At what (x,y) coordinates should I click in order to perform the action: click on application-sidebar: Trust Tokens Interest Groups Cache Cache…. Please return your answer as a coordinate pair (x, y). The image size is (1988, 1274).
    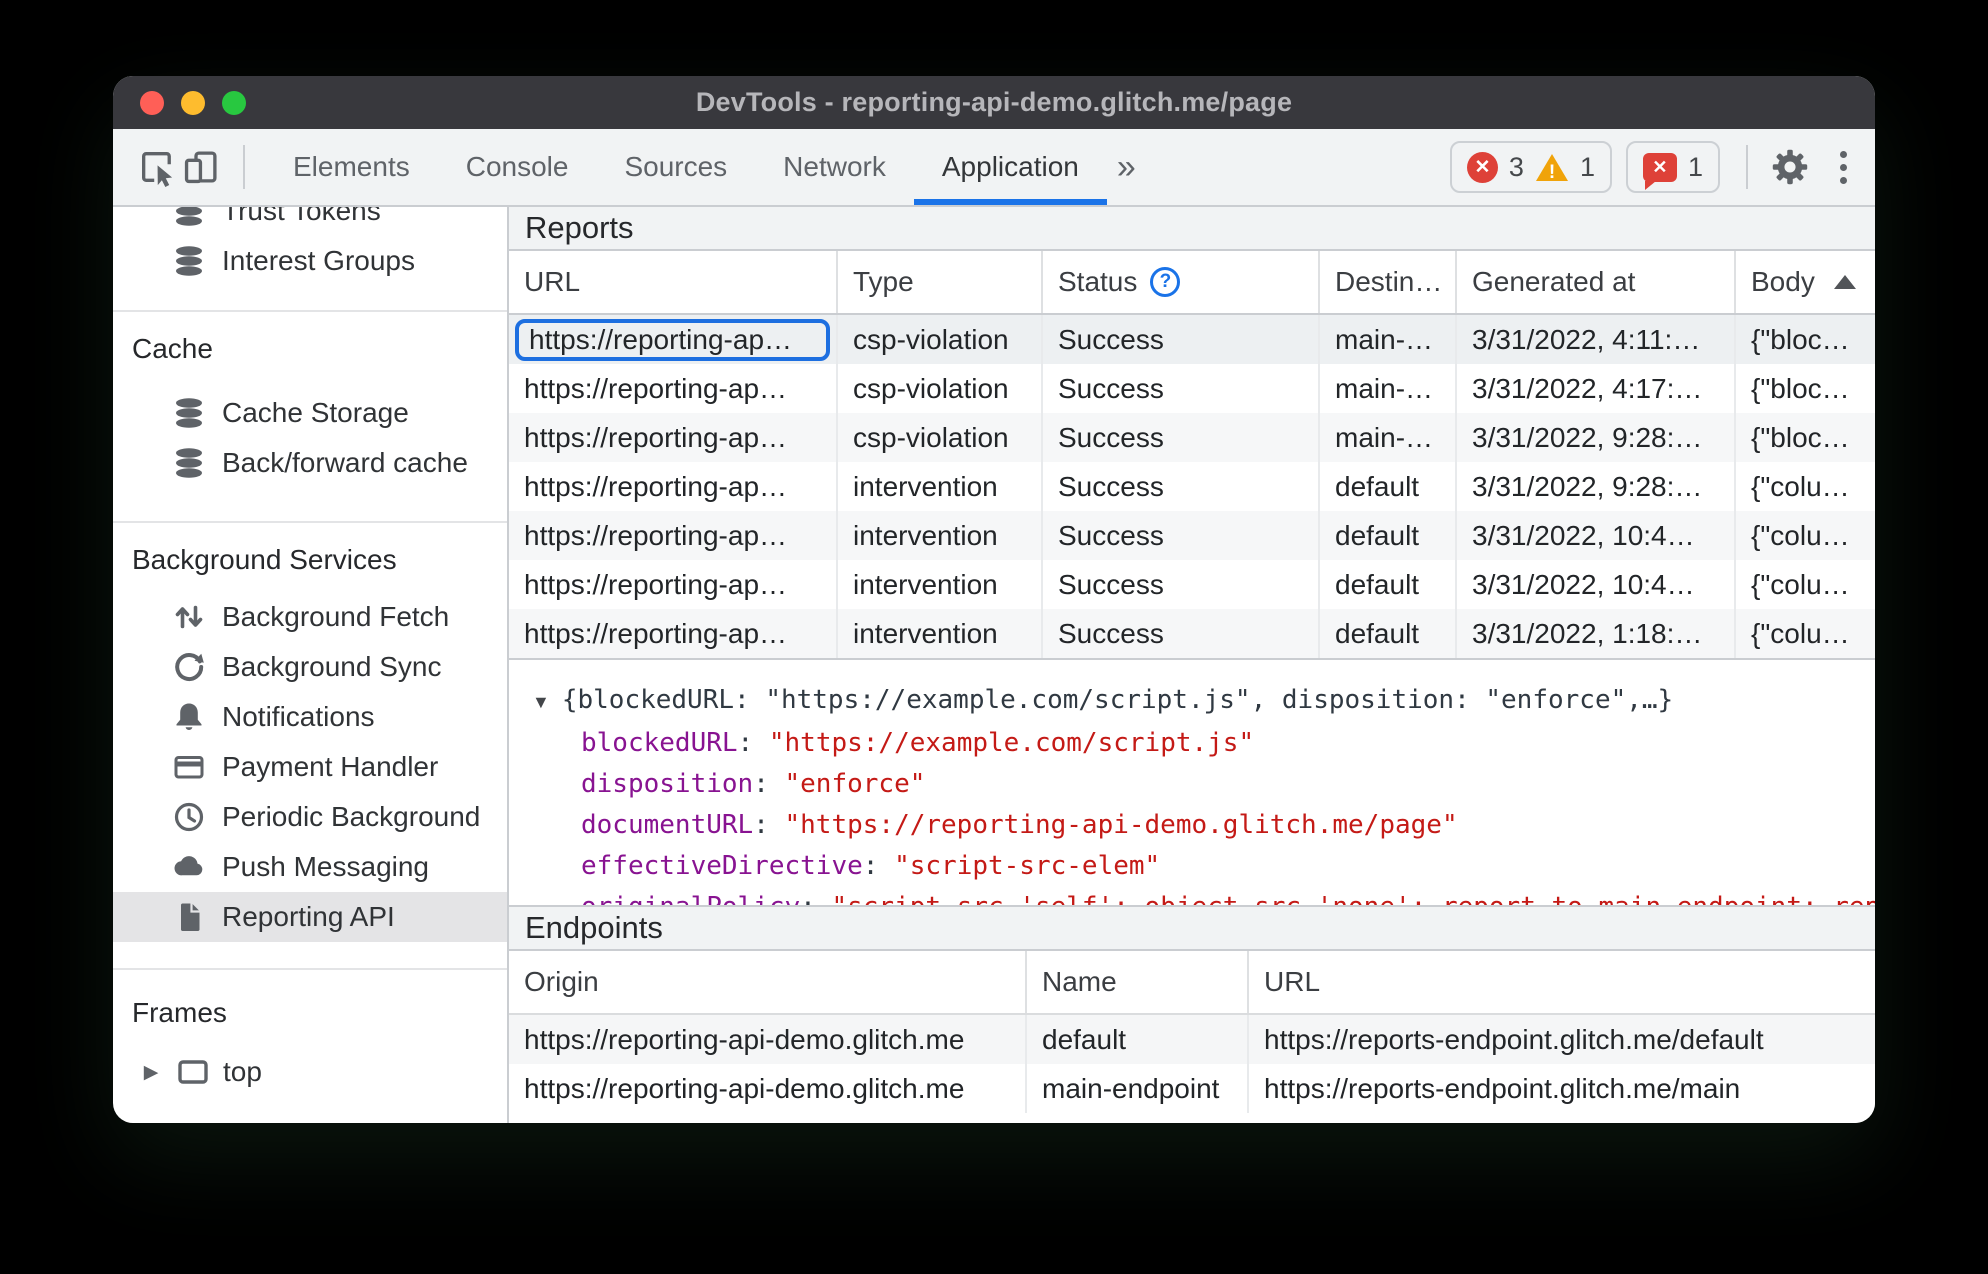
    Looking at the image, I should click on (311, 665).